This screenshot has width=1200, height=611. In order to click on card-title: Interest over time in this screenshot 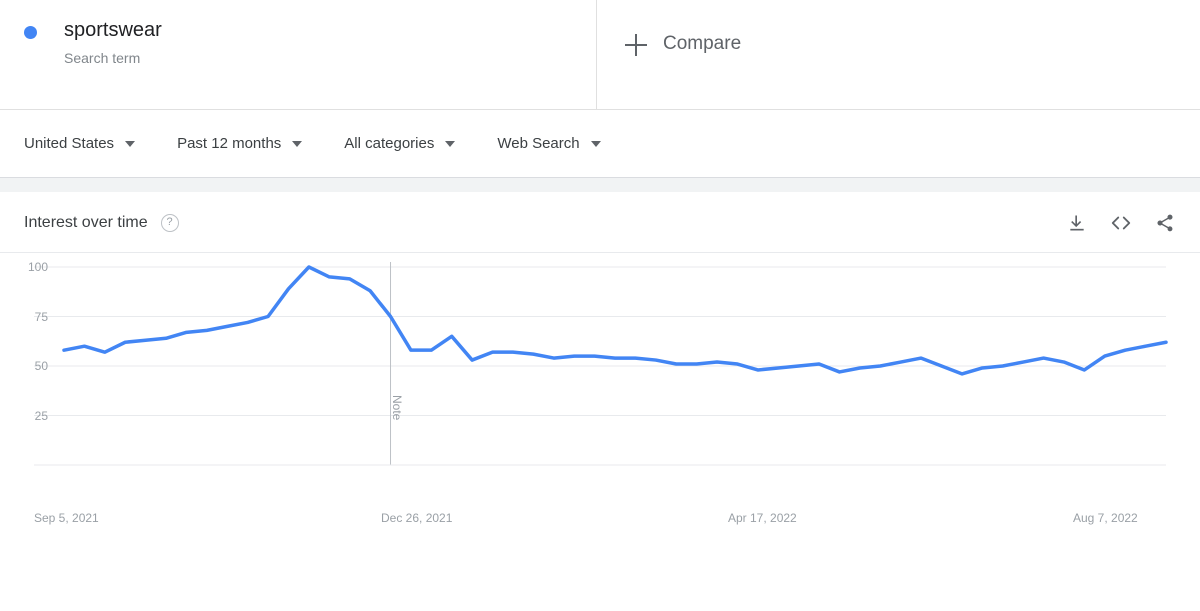, I will do `click(86, 222)`.